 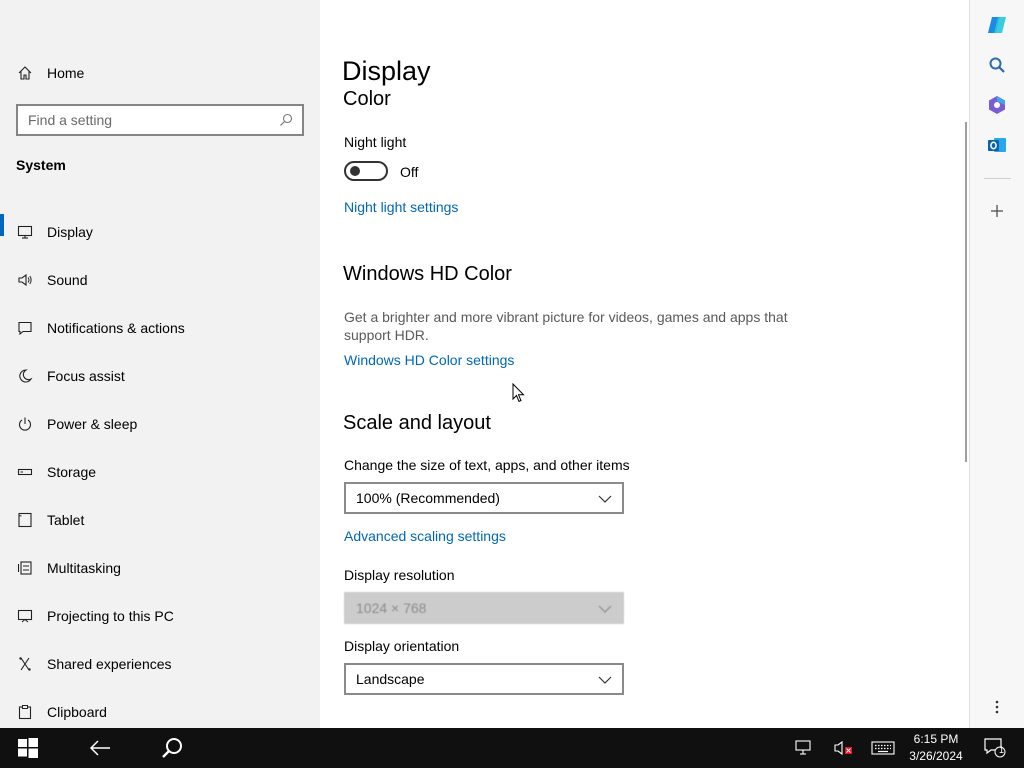 I want to click on sidebar-item-label: Display, so click(x=70, y=232).